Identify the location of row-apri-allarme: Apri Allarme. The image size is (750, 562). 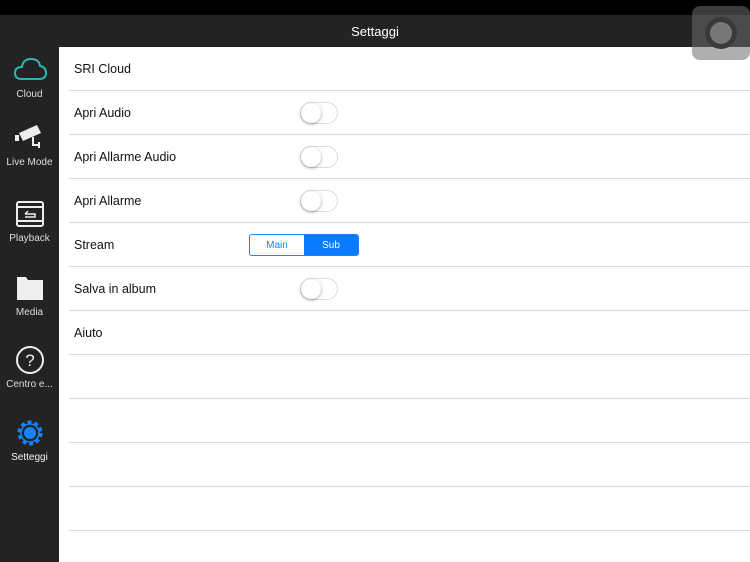
(404, 201).